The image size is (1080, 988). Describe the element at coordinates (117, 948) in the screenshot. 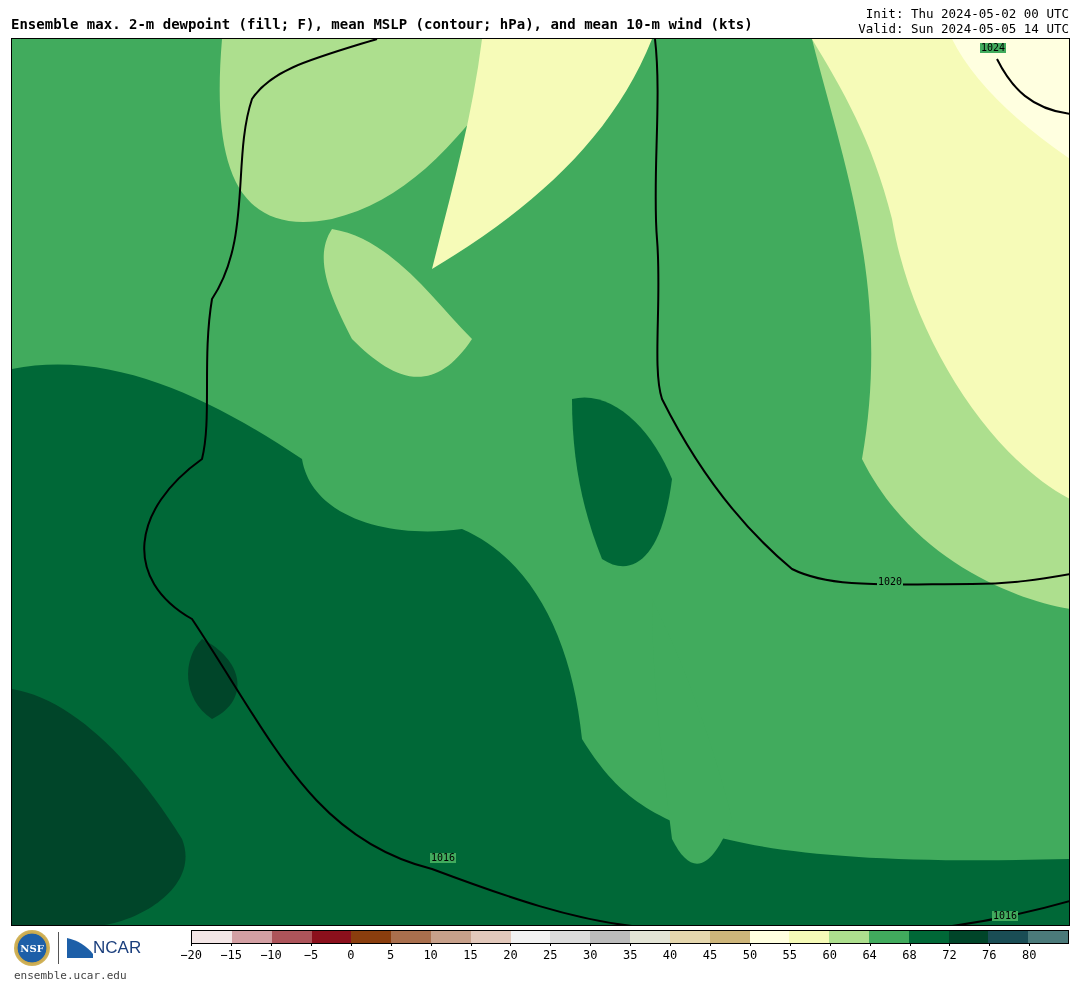

I see `ncar-logo: NCAR` at that location.